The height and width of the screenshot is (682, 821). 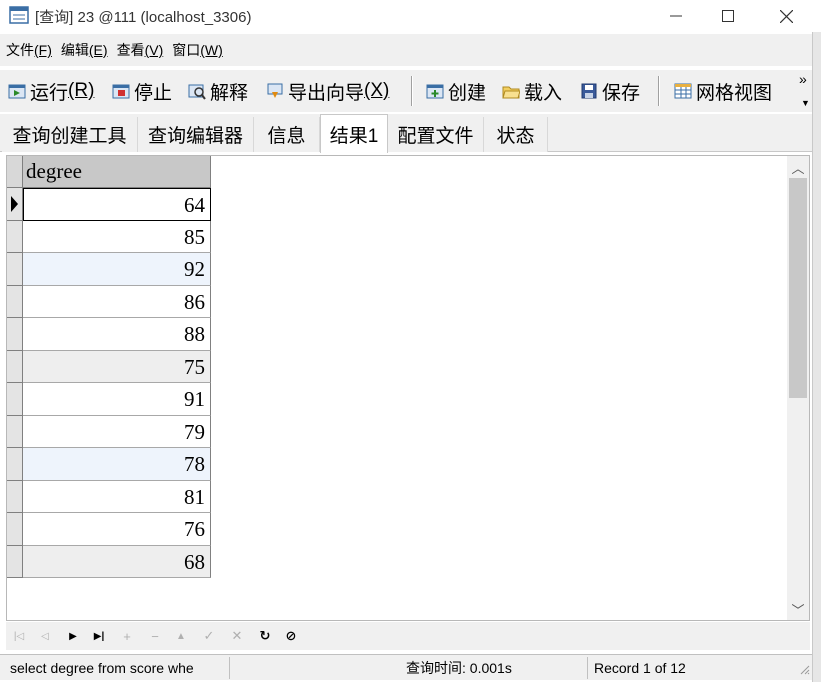 I want to click on title-bar: [查询] 23 @111 (localhost_3306), so click(x=410, y=16).